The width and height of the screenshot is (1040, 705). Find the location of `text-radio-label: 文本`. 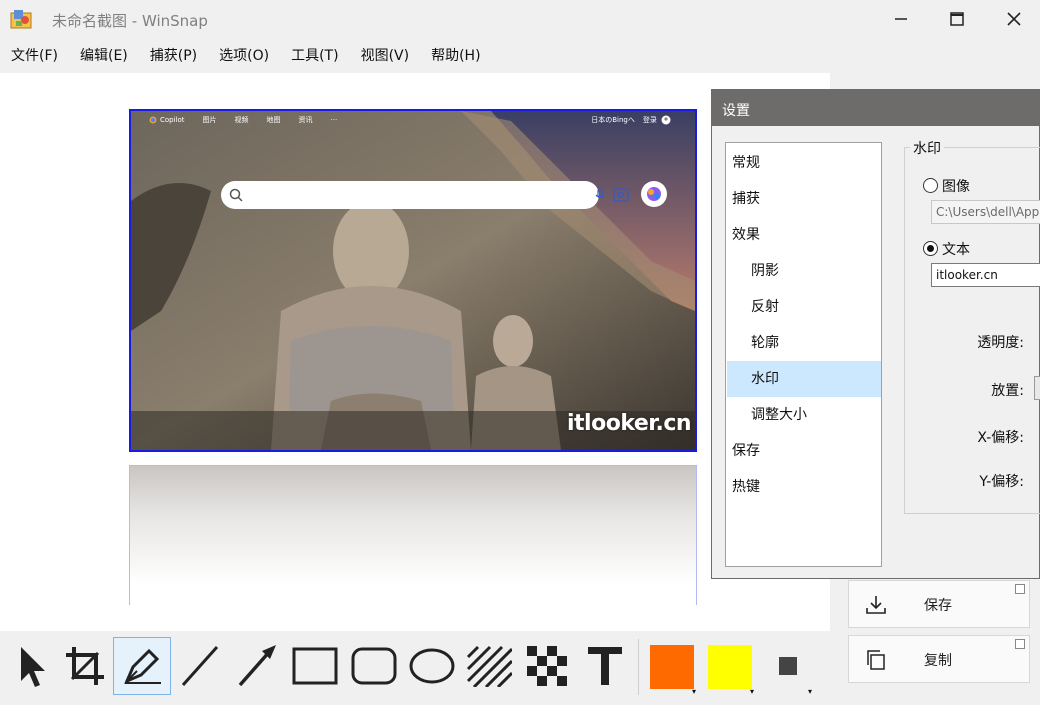

text-radio-label: 文本 is located at coordinates (956, 249).